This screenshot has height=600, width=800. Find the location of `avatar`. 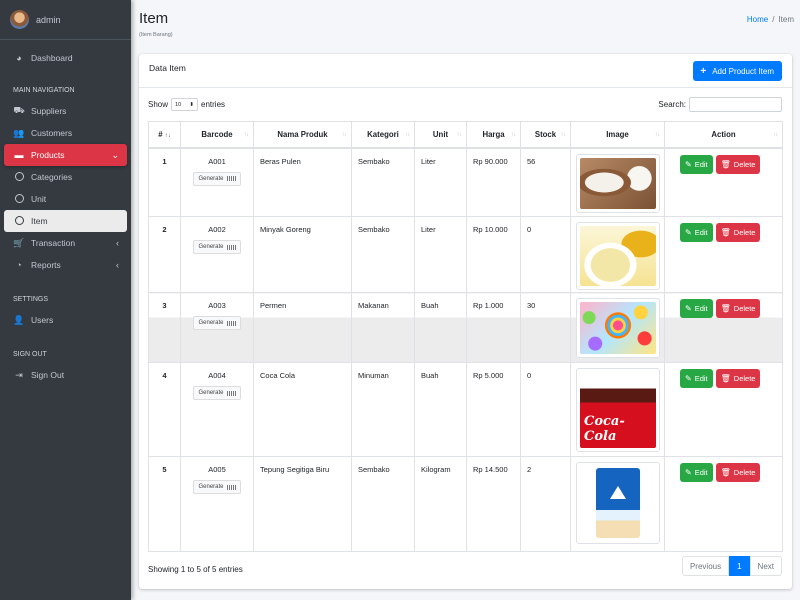

avatar is located at coordinates (19, 19).